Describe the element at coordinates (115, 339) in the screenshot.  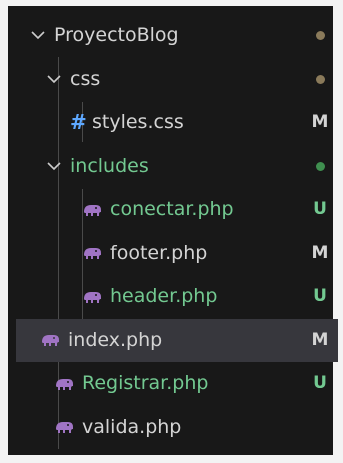
I see `file-label: index.php` at that location.